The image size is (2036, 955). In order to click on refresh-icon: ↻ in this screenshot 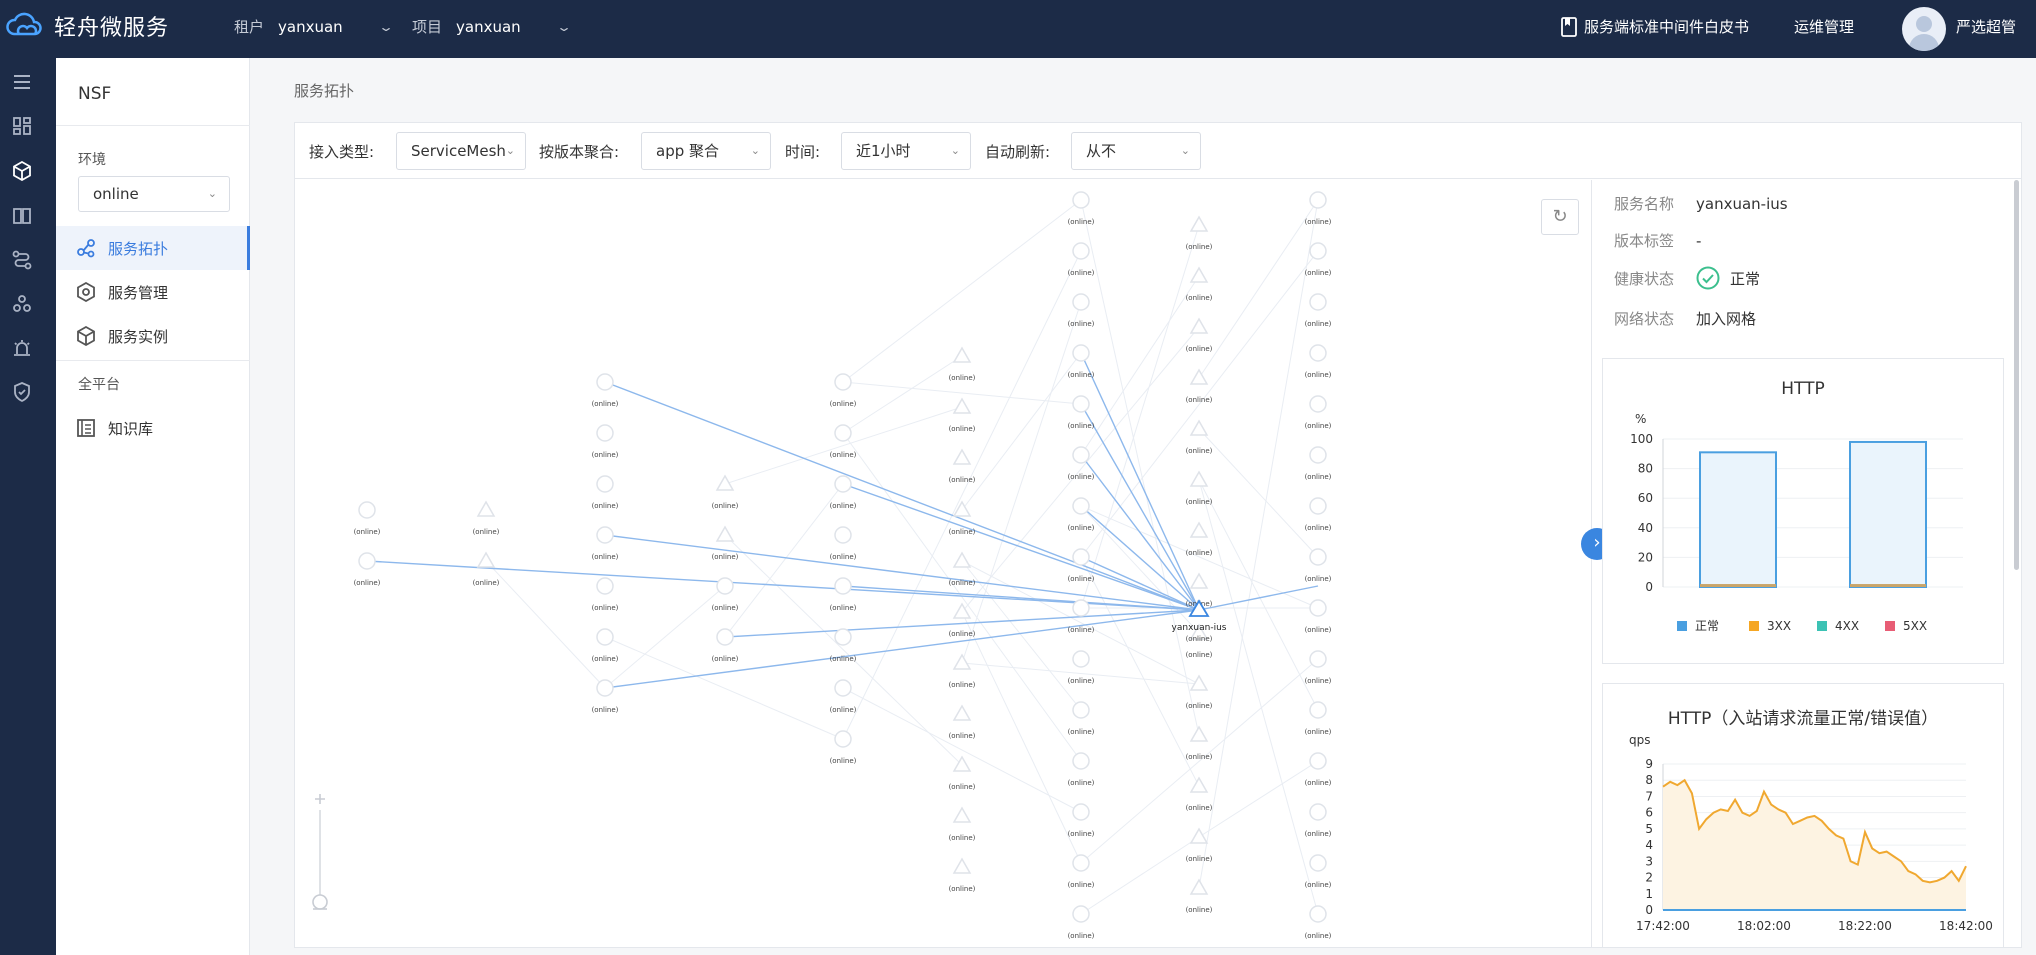, I will do `click(1560, 217)`.